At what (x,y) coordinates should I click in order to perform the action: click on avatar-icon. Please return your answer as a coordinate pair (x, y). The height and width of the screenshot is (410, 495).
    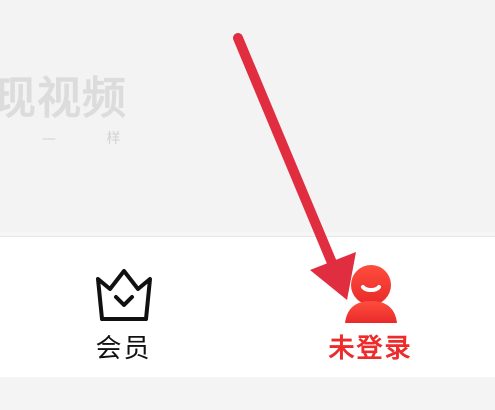
    Looking at the image, I should click on (370, 294).